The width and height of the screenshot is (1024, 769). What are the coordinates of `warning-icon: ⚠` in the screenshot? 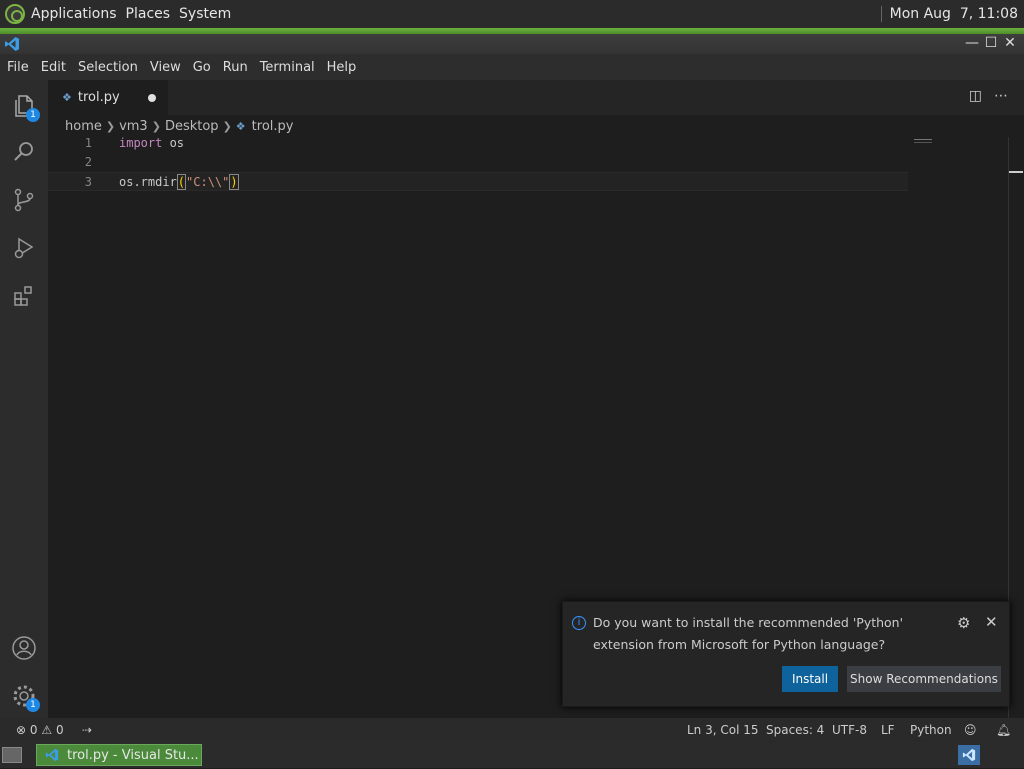 It's located at (47, 730).